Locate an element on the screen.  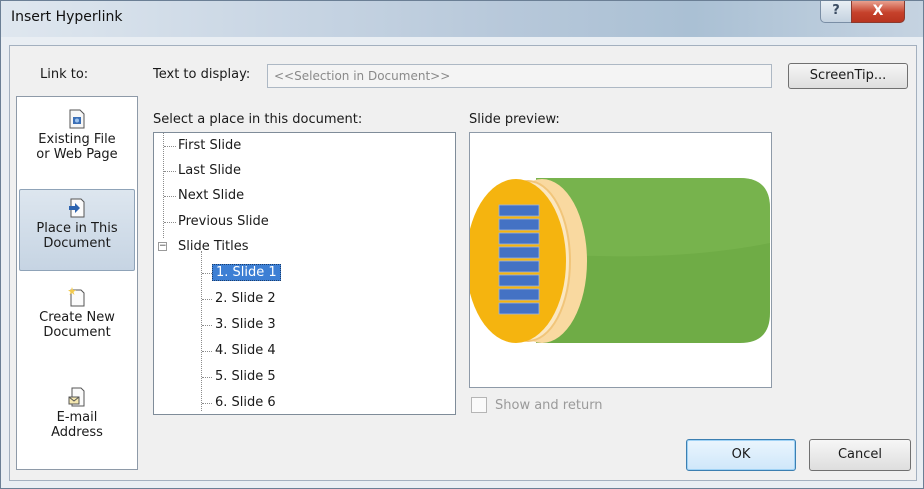
create-new-document-label-2: Document is located at coordinates (77, 332).